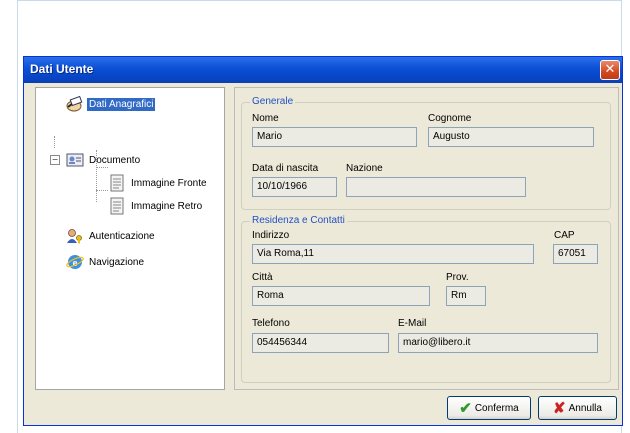 Image resolution: width=630 pixels, height=433 pixels. What do you see at coordinates (285, 168) in the screenshot?
I see `data-nascita-label: Data di nascita` at bounding box center [285, 168].